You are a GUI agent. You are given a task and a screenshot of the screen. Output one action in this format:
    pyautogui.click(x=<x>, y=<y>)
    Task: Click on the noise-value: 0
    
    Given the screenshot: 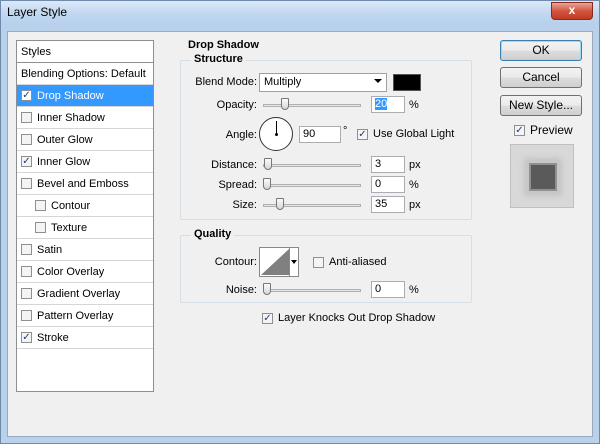 What is the action you would take?
    pyautogui.click(x=378, y=289)
    